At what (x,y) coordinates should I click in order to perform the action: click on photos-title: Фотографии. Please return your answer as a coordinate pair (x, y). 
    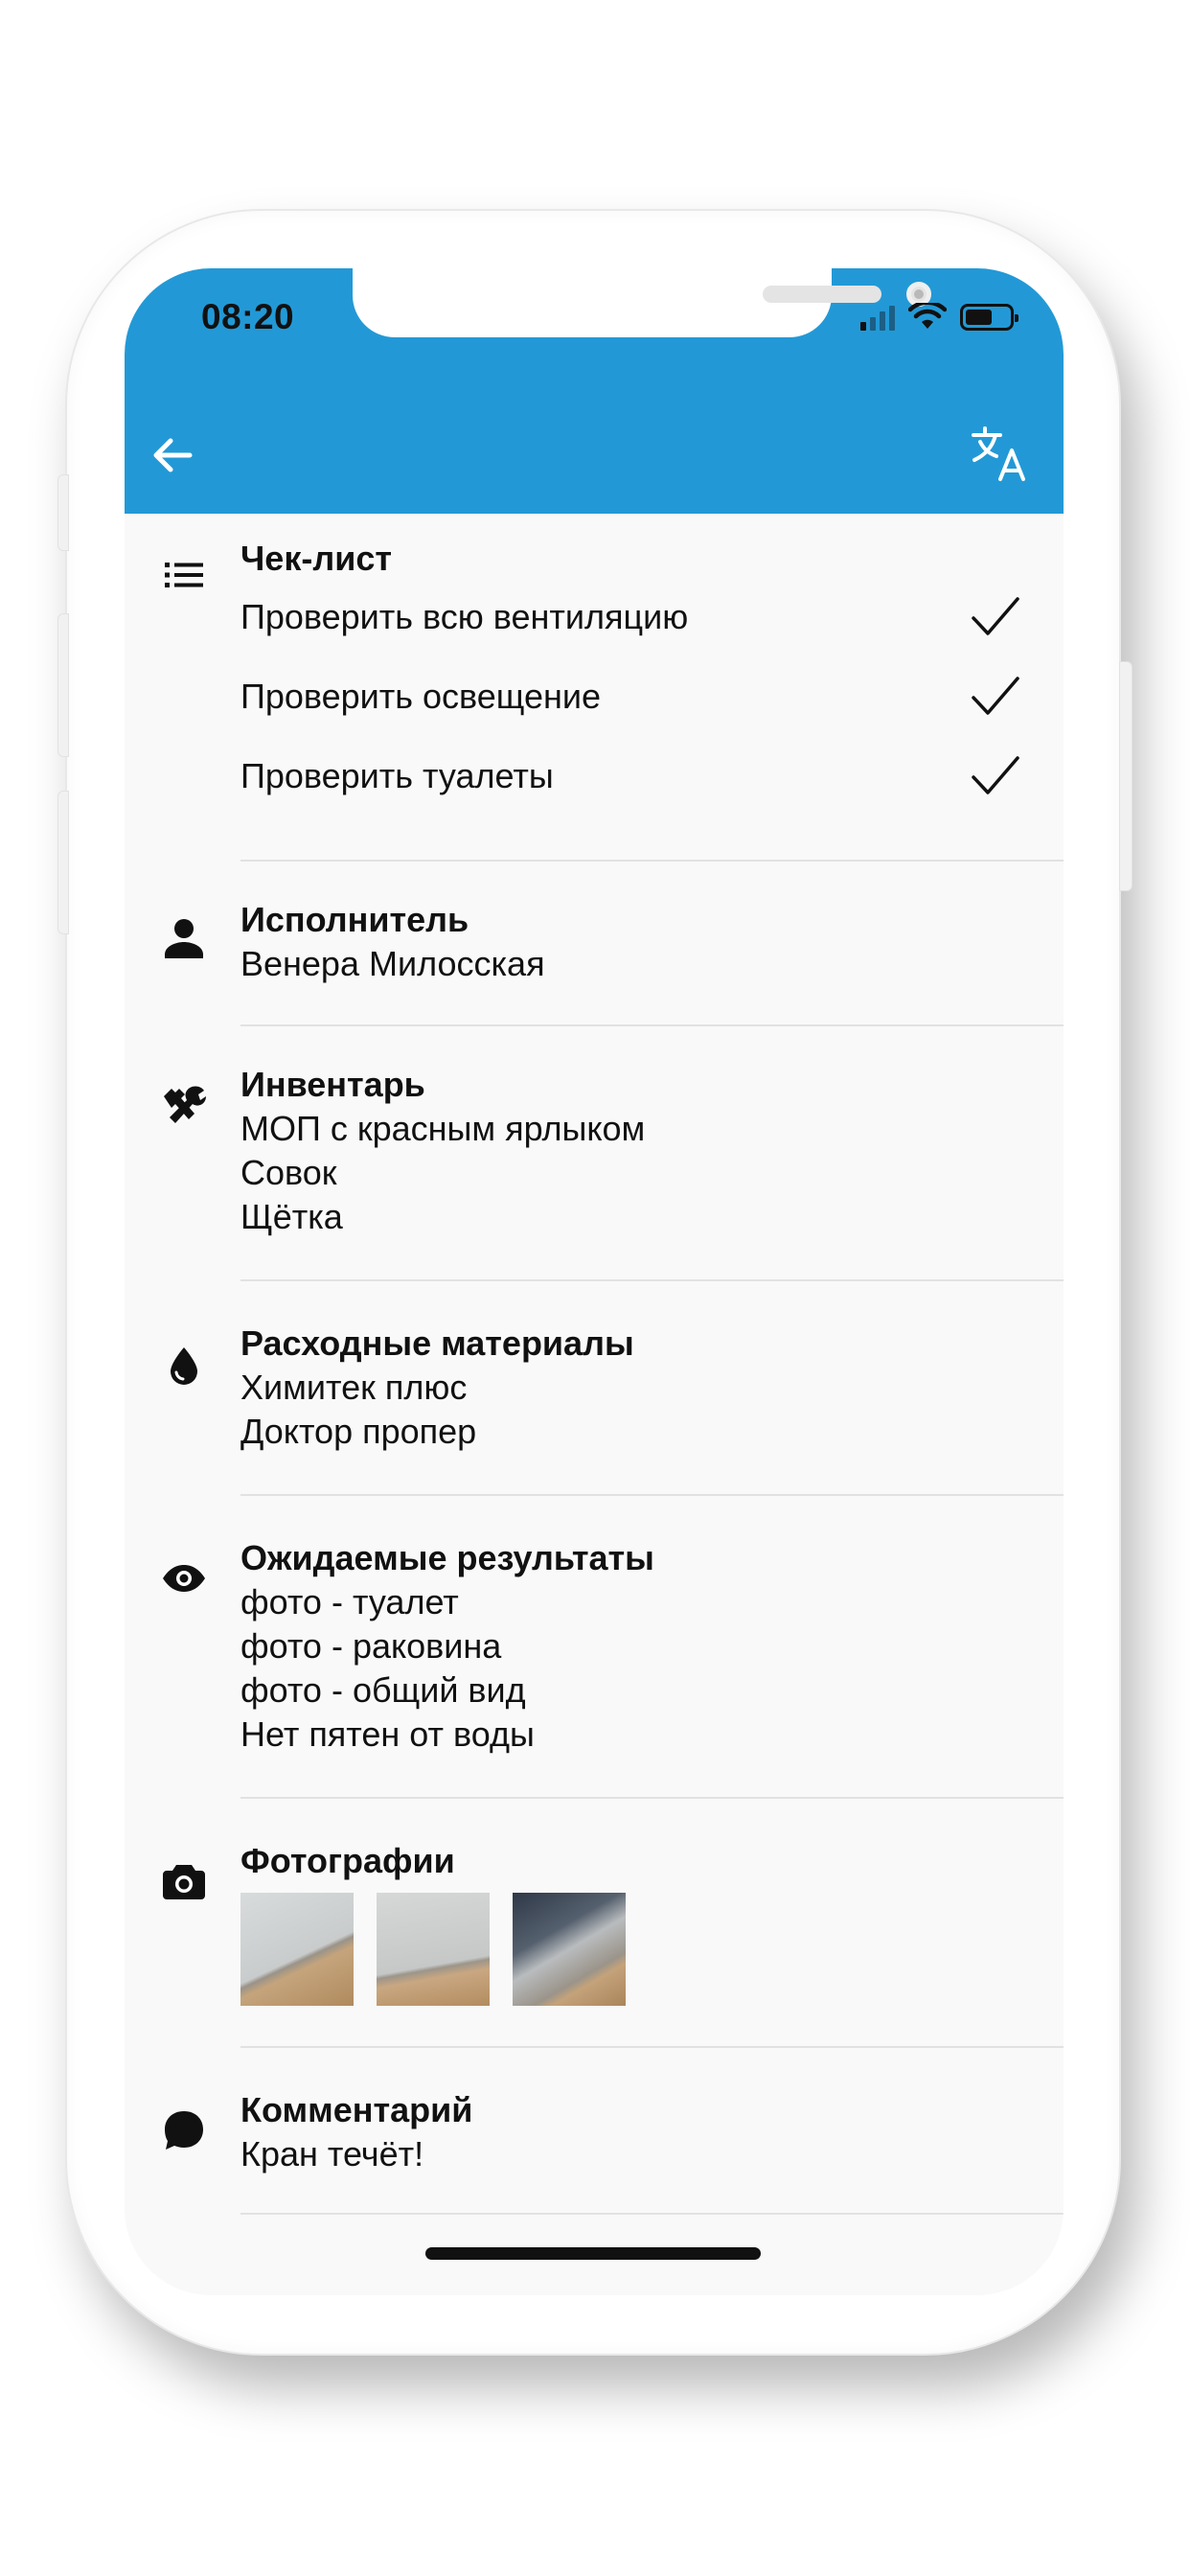
    Looking at the image, I should click on (348, 1860).